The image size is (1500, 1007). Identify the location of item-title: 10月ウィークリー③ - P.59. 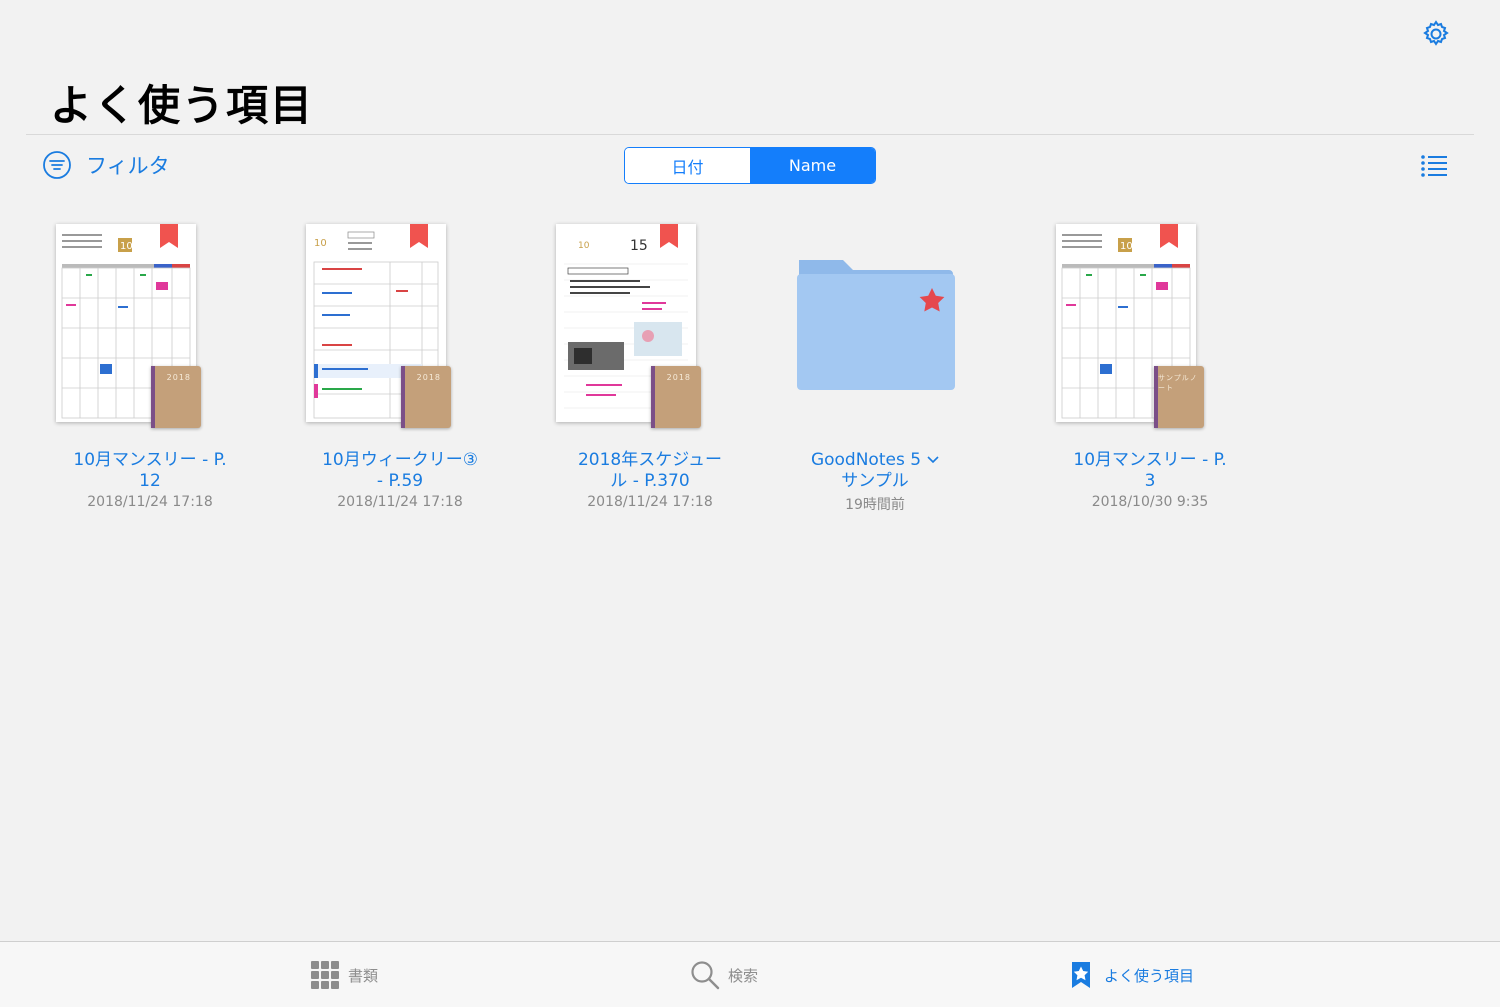
(400, 470).